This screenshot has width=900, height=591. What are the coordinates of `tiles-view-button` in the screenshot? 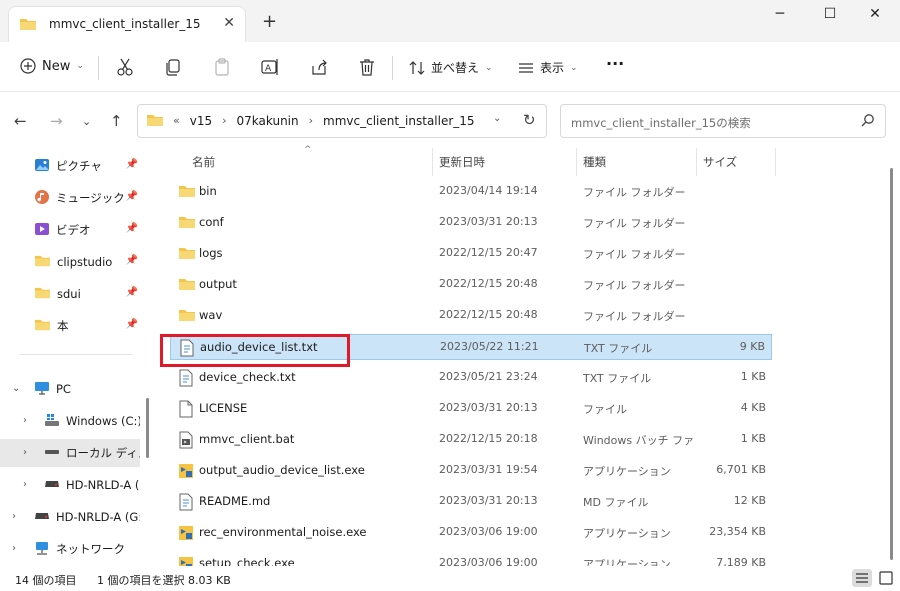 It's located at (886, 578).